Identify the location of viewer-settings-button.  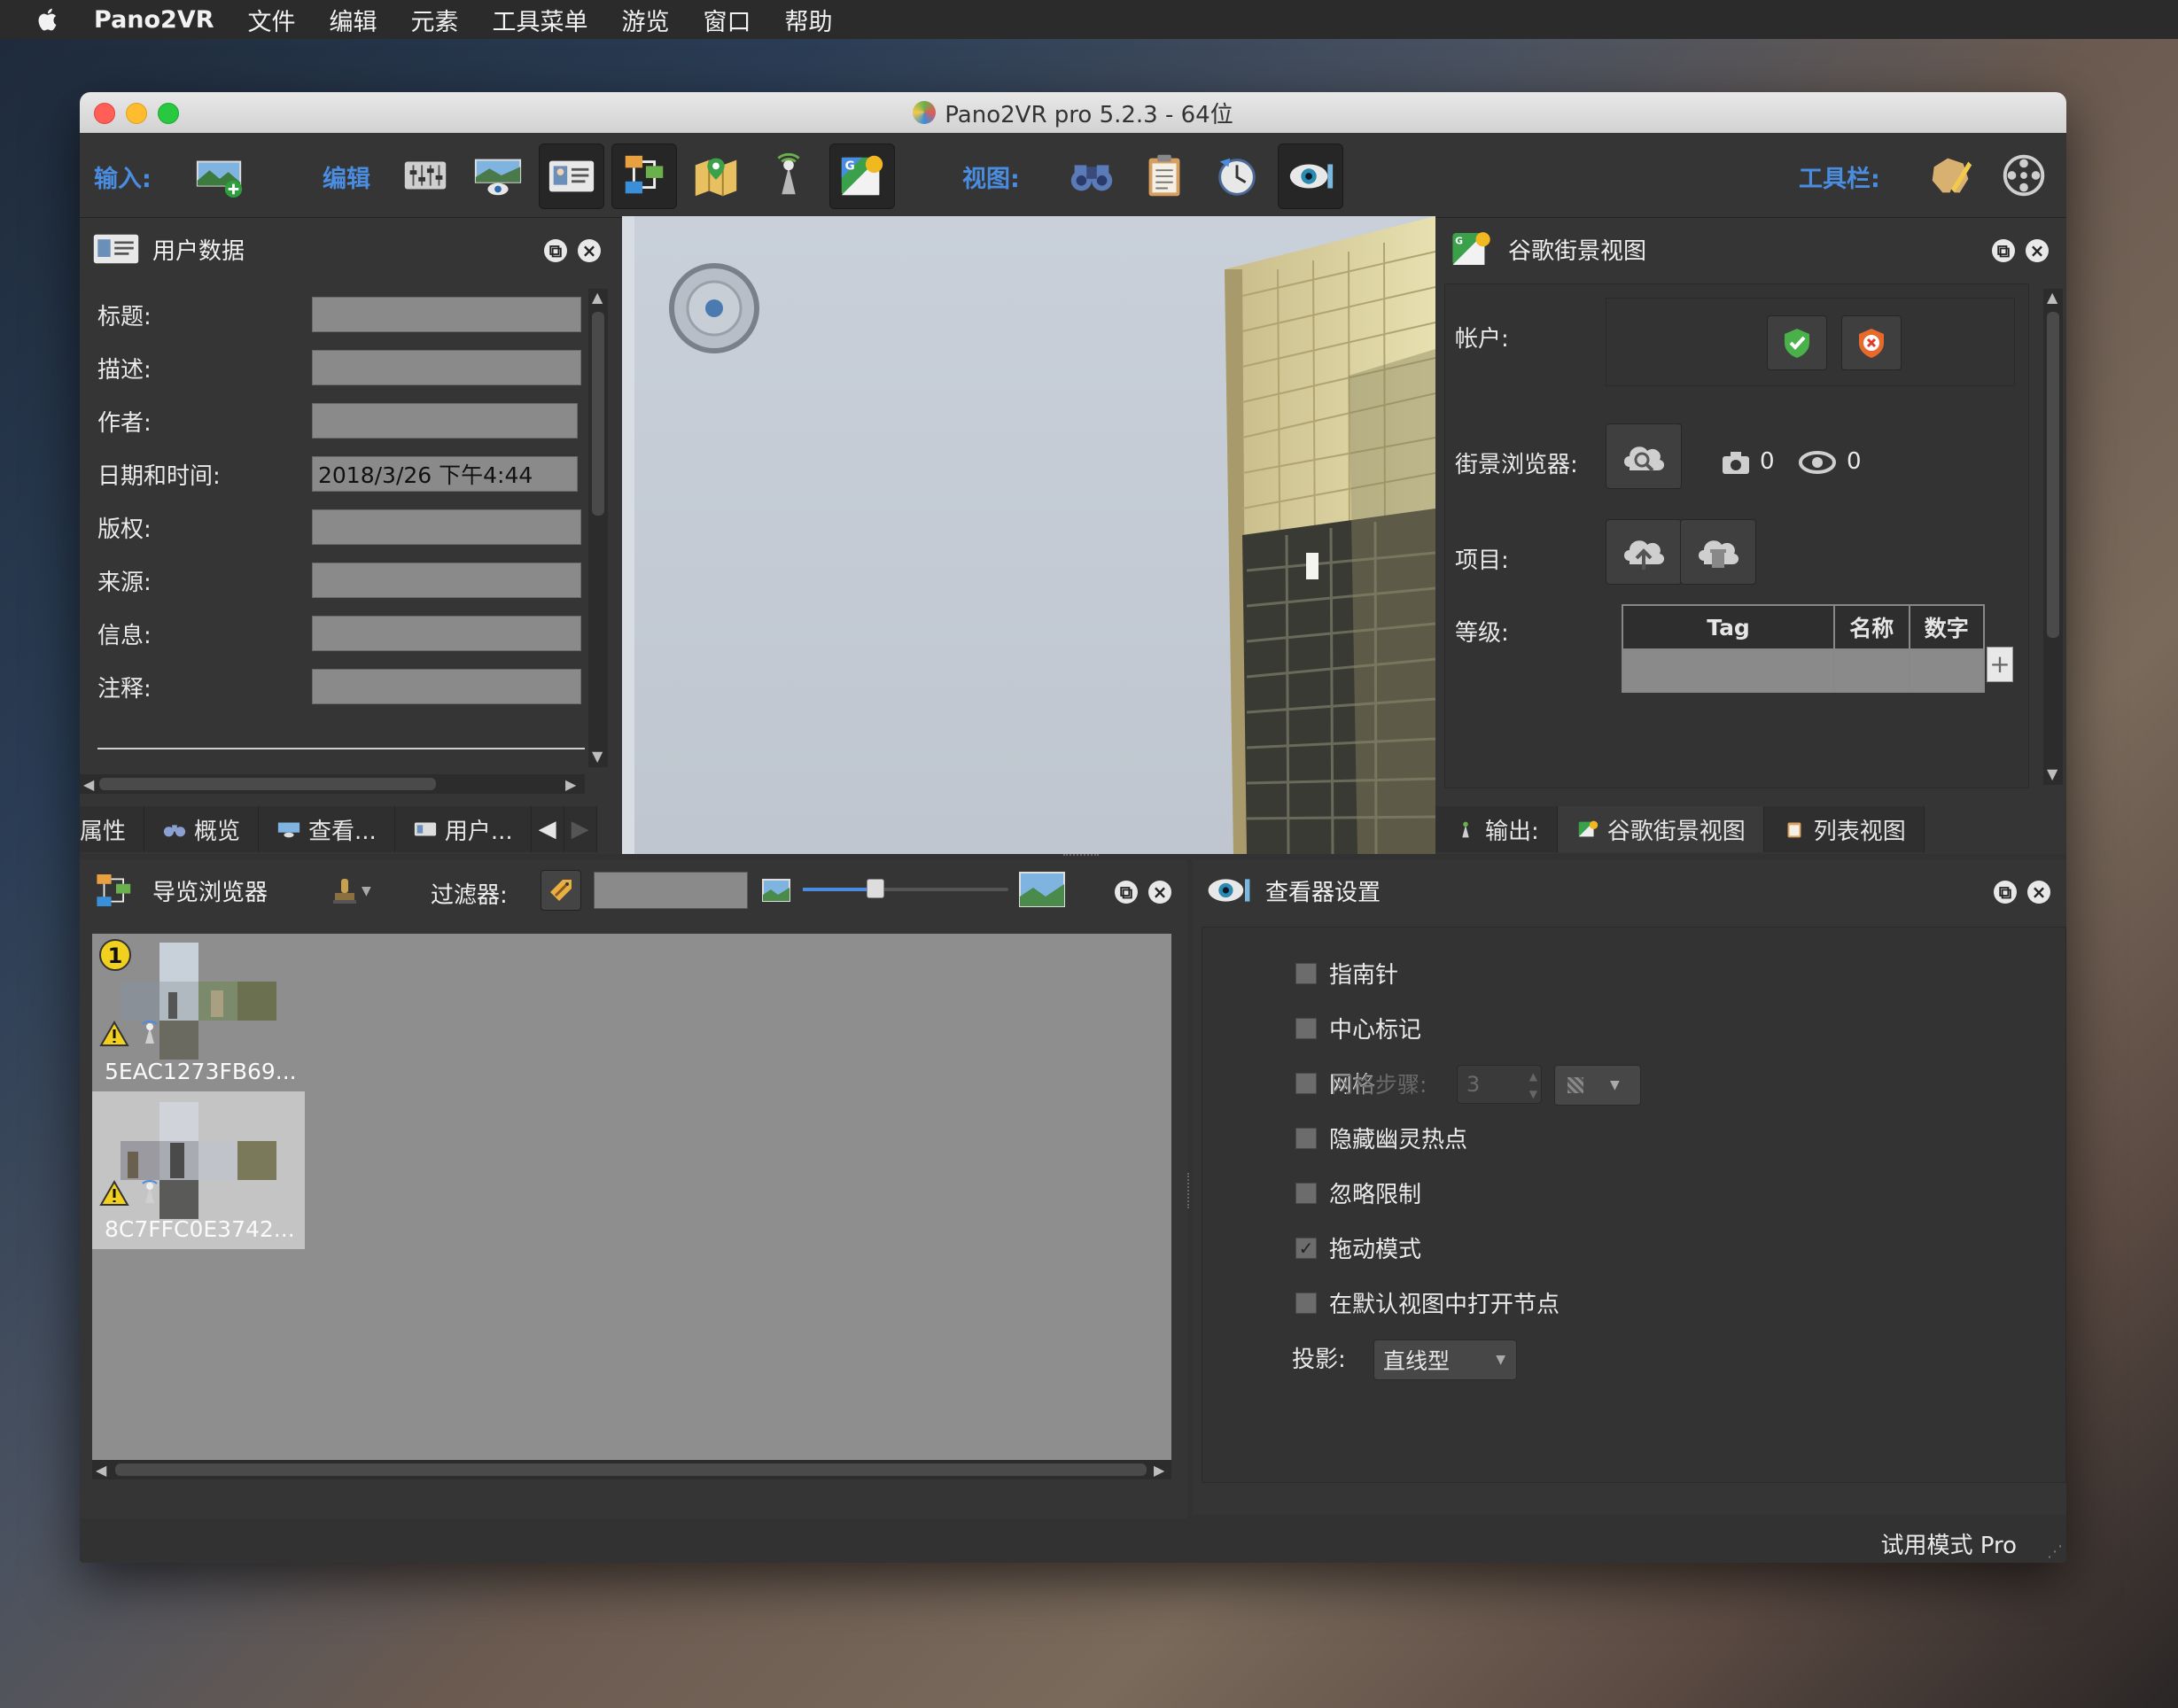
(1310, 176).